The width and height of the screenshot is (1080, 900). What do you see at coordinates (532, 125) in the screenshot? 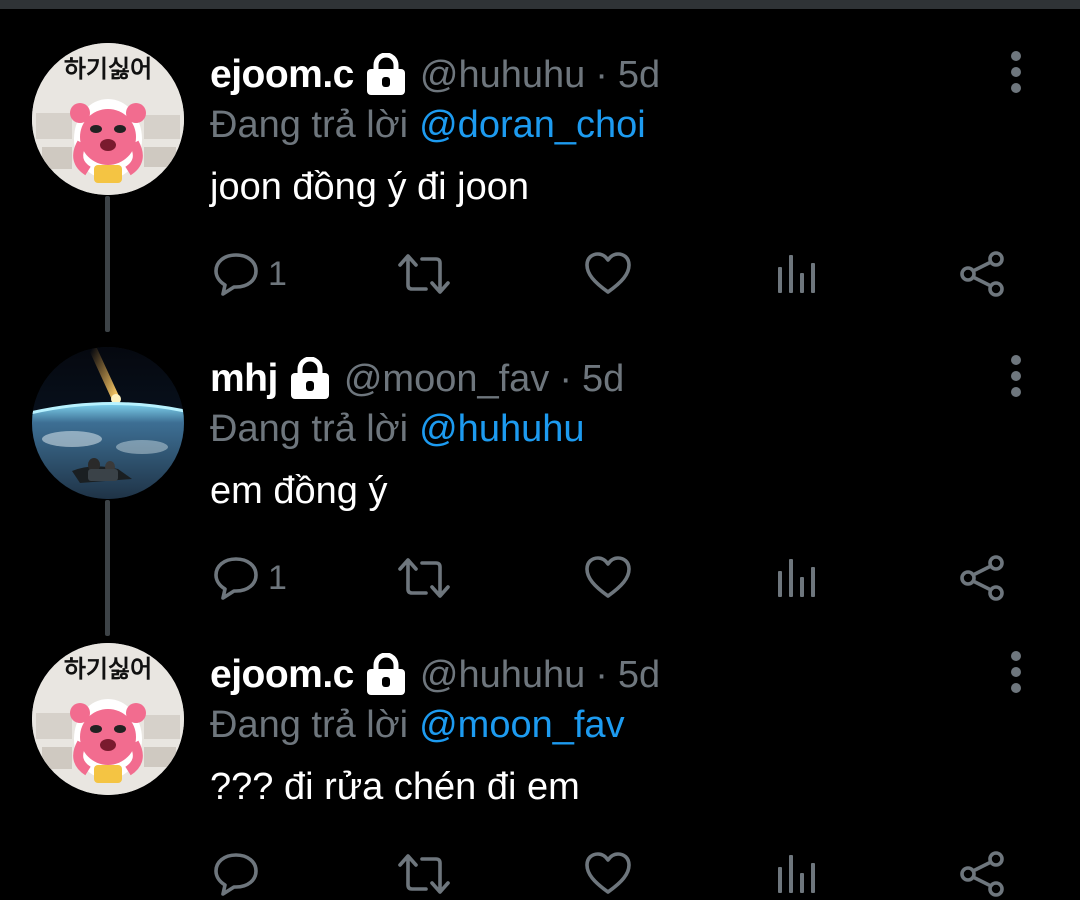
I see `replying-to-handle-link: @doran_choi` at bounding box center [532, 125].